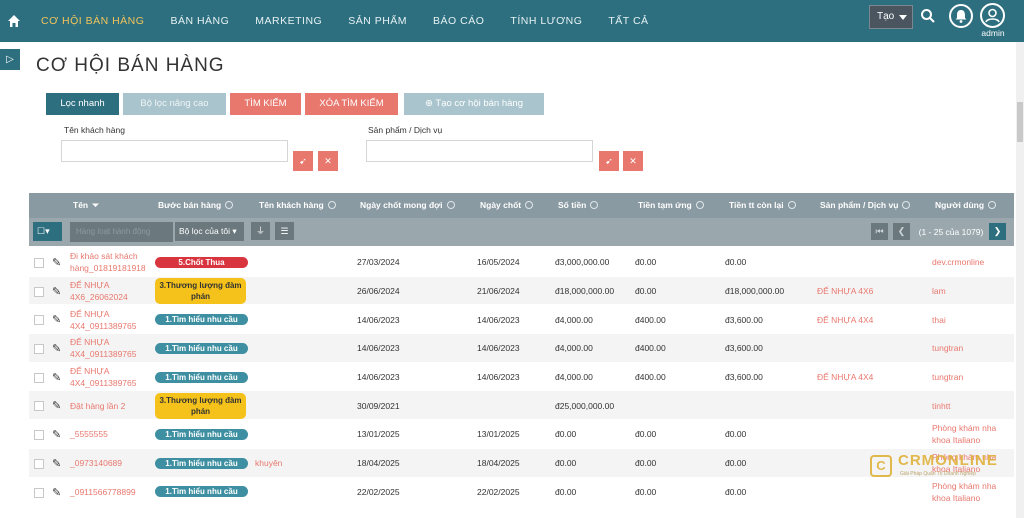 The width and height of the screenshot is (1024, 518). What do you see at coordinates (633, 161) in the screenshot?
I see `product-clear-icon: ✕` at bounding box center [633, 161].